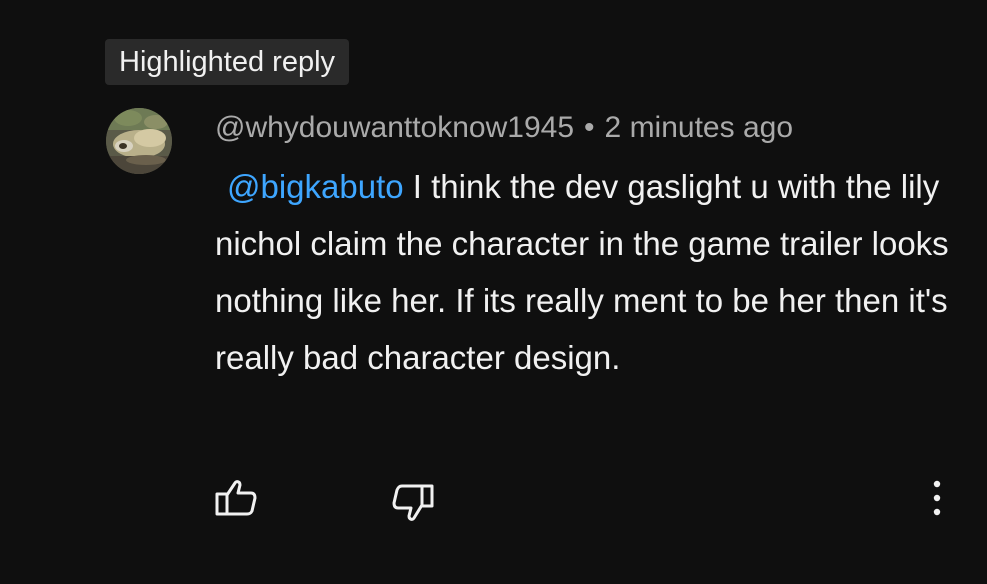  Describe the element at coordinates (698, 127) in the screenshot. I see `comment-timestamp: 2 minutes ago` at that location.